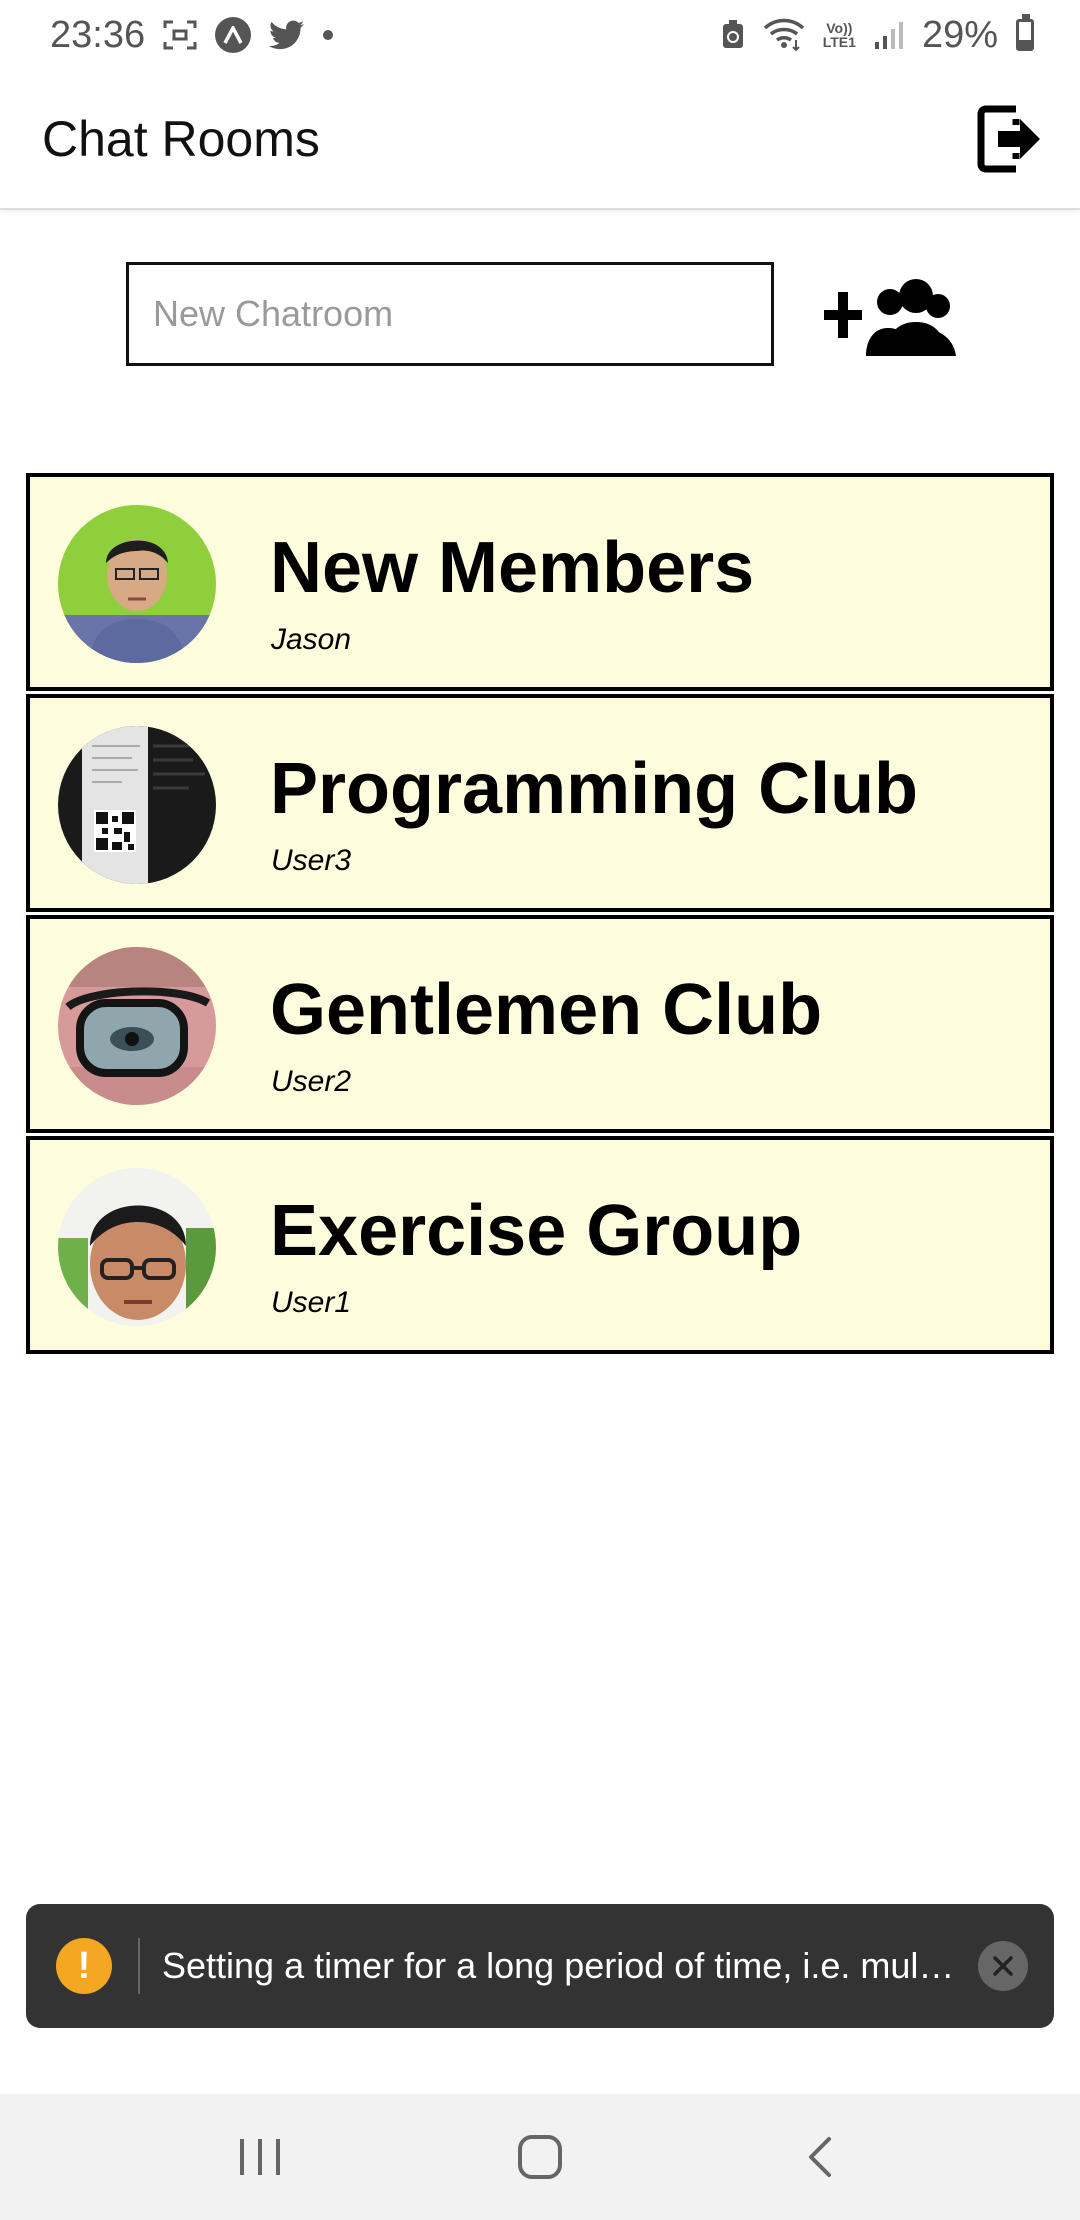 This screenshot has width=1080, height=2220. I want to click on signal-icon, so click(889, 35).